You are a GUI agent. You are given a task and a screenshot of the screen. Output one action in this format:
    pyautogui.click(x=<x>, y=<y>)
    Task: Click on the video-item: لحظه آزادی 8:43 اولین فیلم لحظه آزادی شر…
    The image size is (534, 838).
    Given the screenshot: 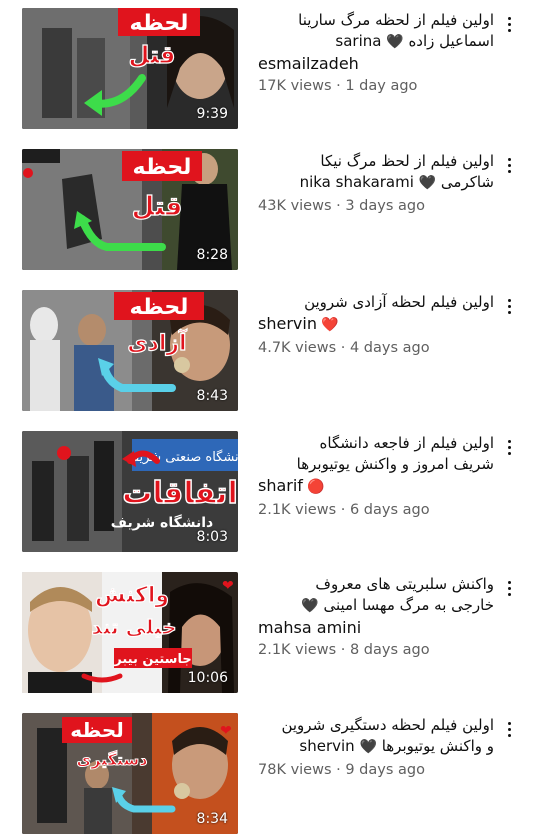 What is the action you would take?
    pyautogui.click(x=267, y=352)
    